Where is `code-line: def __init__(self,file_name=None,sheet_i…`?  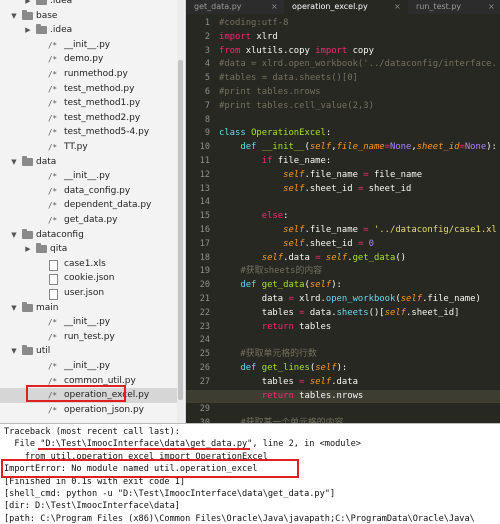
code-line: def __init__(self,file_name=None,sheet_i… is located at coordinates (358, 148).